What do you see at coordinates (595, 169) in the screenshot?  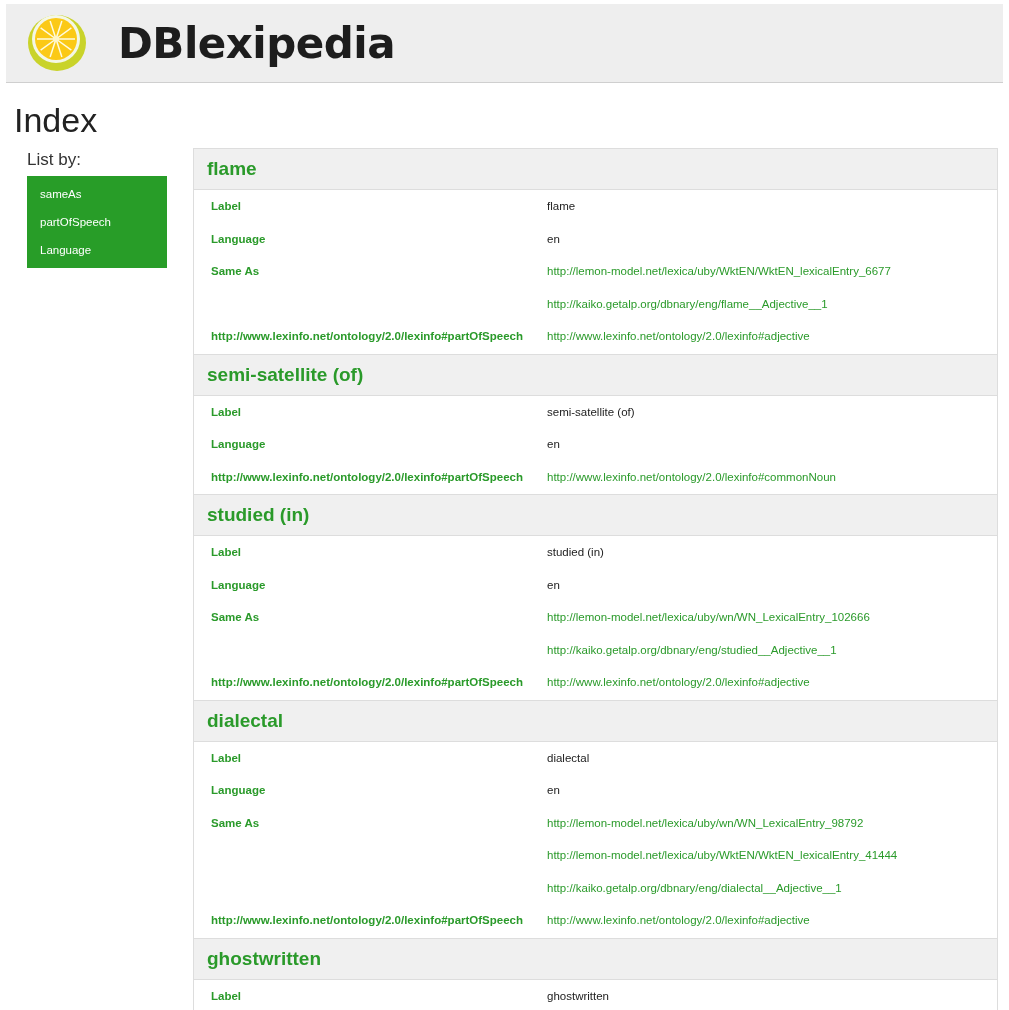 I see `entry-title: flame` at bounding box center [595, 169].